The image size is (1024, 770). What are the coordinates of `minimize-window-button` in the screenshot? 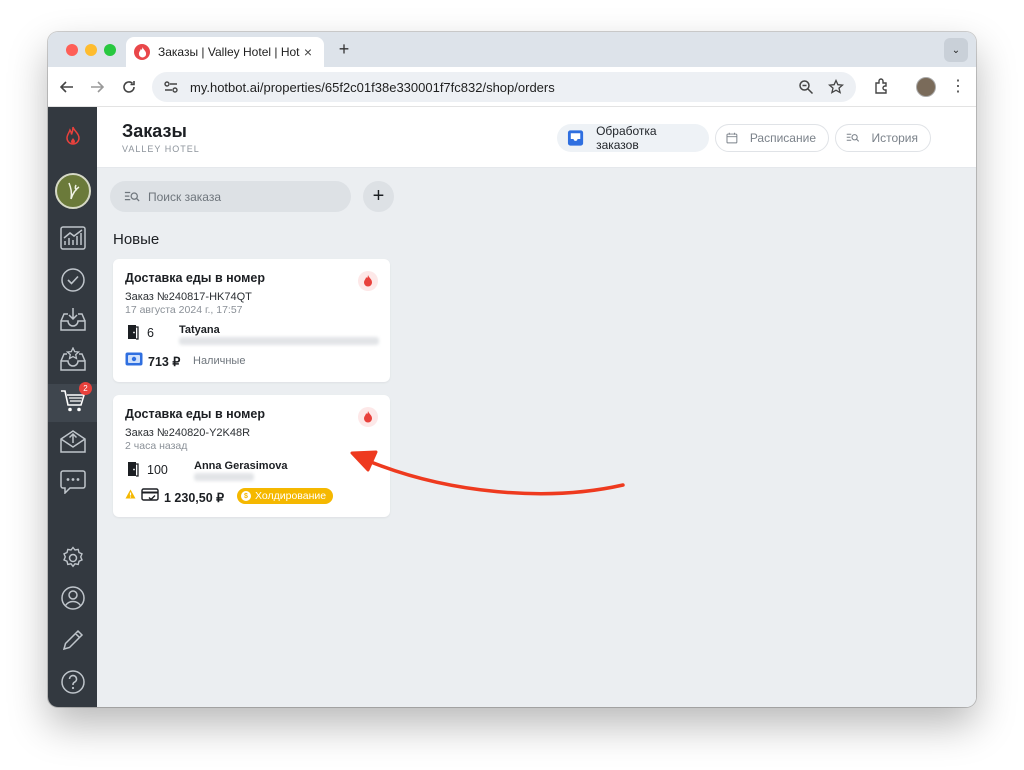 It's located at (91, 50).